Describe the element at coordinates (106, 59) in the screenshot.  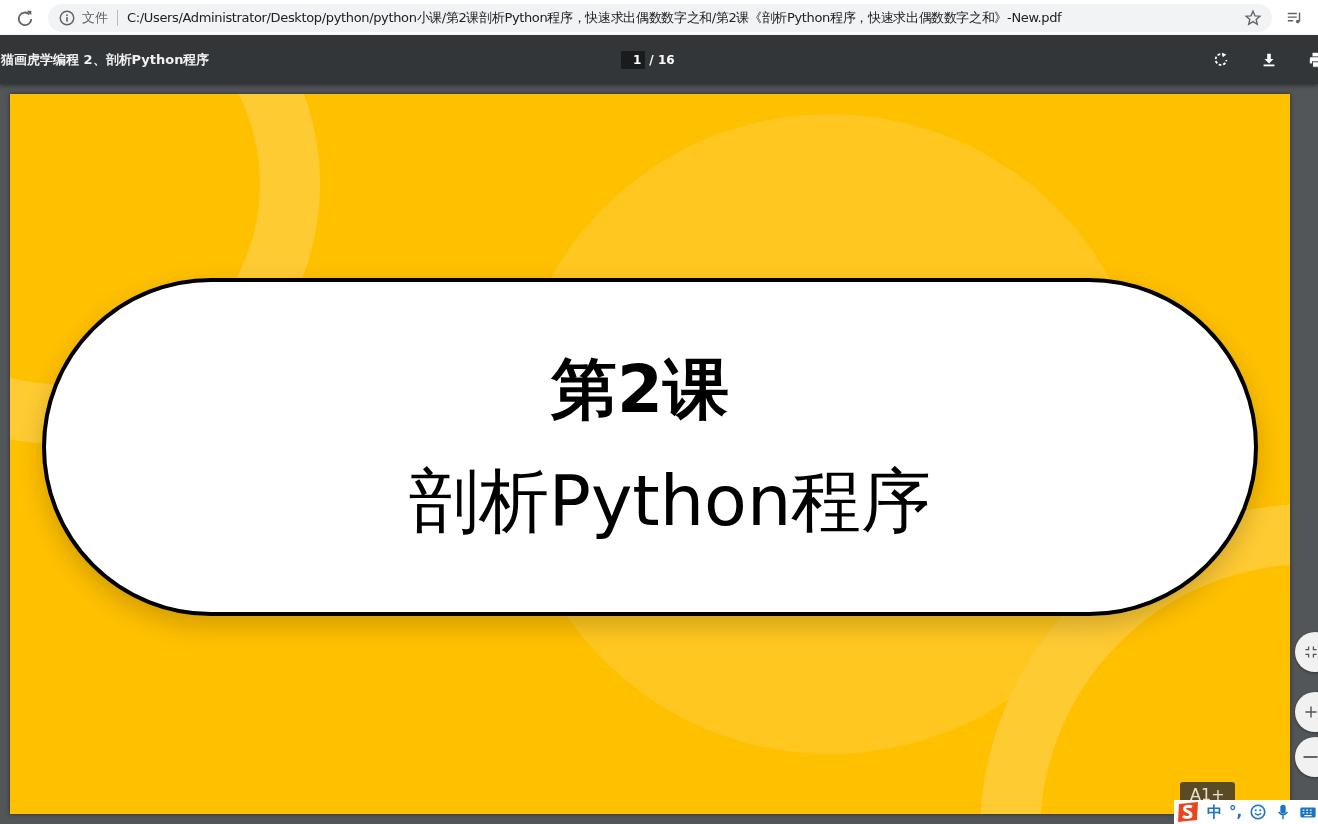
I see `document-title: 猫画虎学编程 2、剖析Python程序` at that location.